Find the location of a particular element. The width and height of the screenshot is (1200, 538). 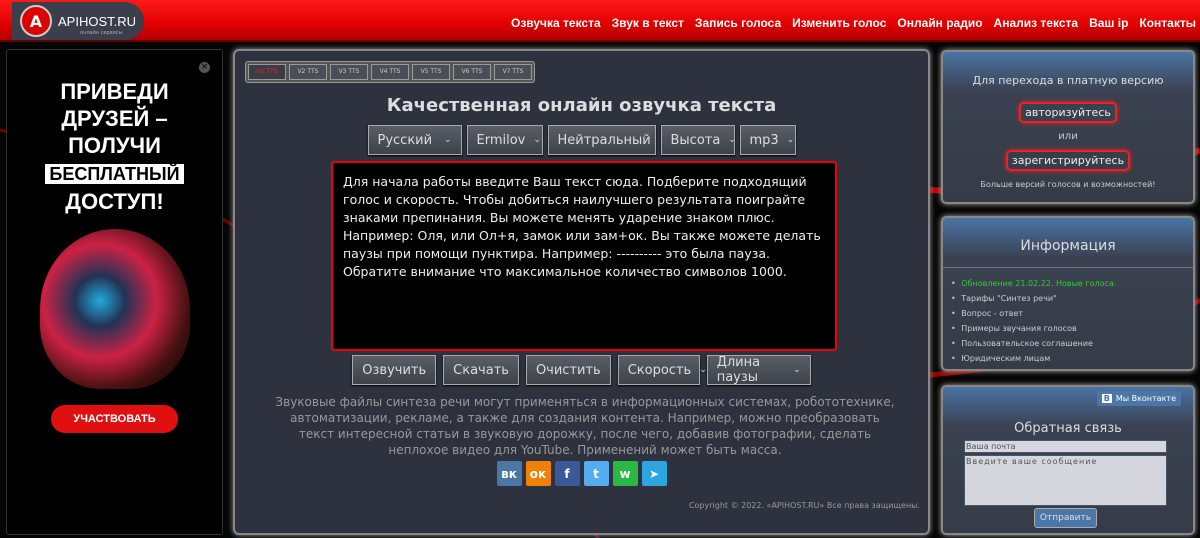

pitch-select: Высота ⌄ is located at coordinates (698, 140).